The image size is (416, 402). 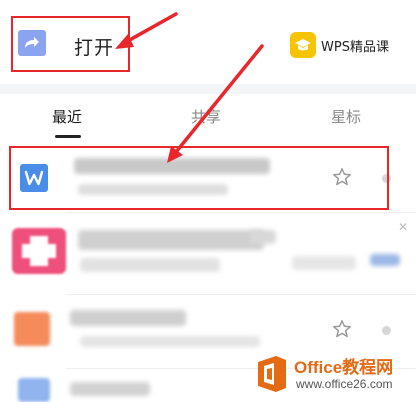 What do you see at coordinates (385, 260) in the screenshot?
I see `share-tag-redacted` at bounding box center [385, 260].